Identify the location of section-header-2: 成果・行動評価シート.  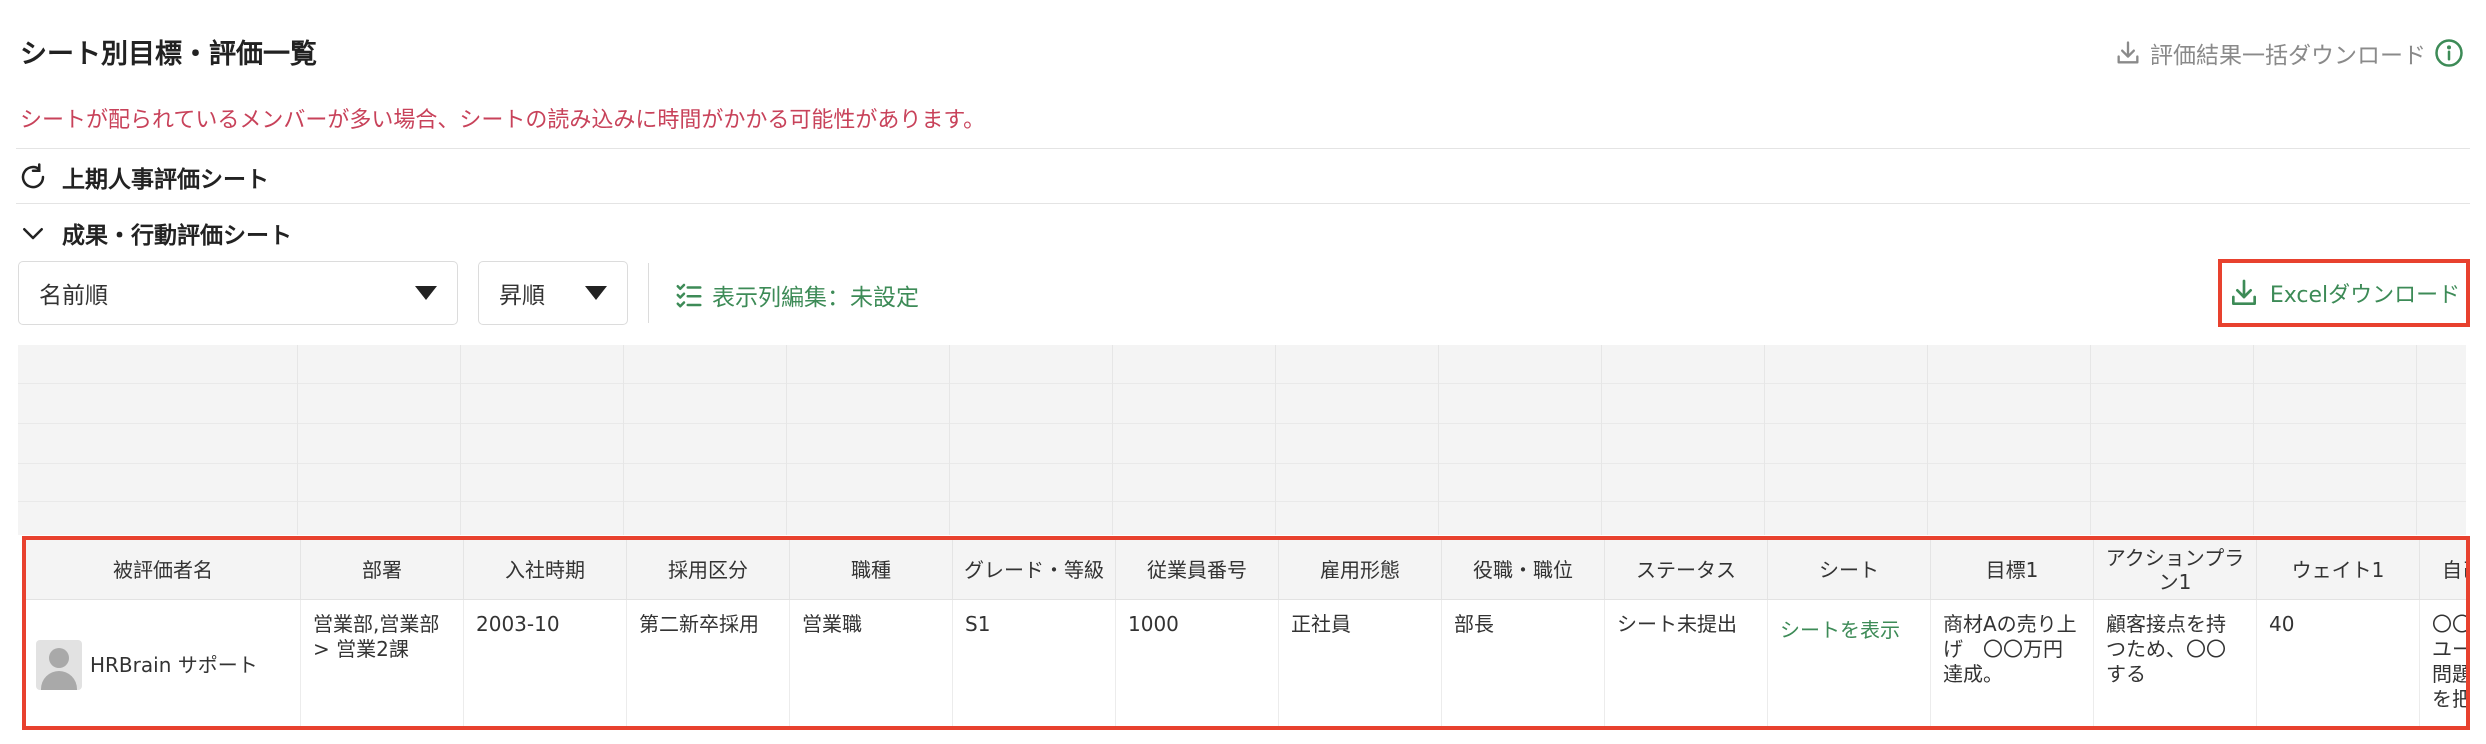
(155, 233).